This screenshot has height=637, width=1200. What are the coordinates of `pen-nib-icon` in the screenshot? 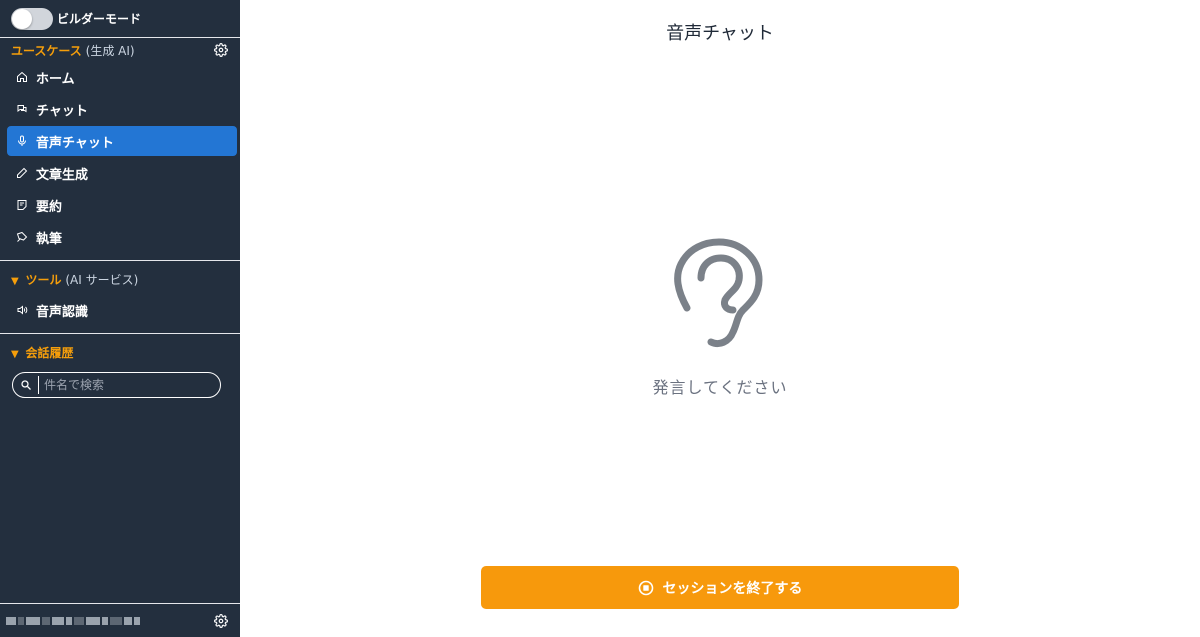 It's located at (22, 237).